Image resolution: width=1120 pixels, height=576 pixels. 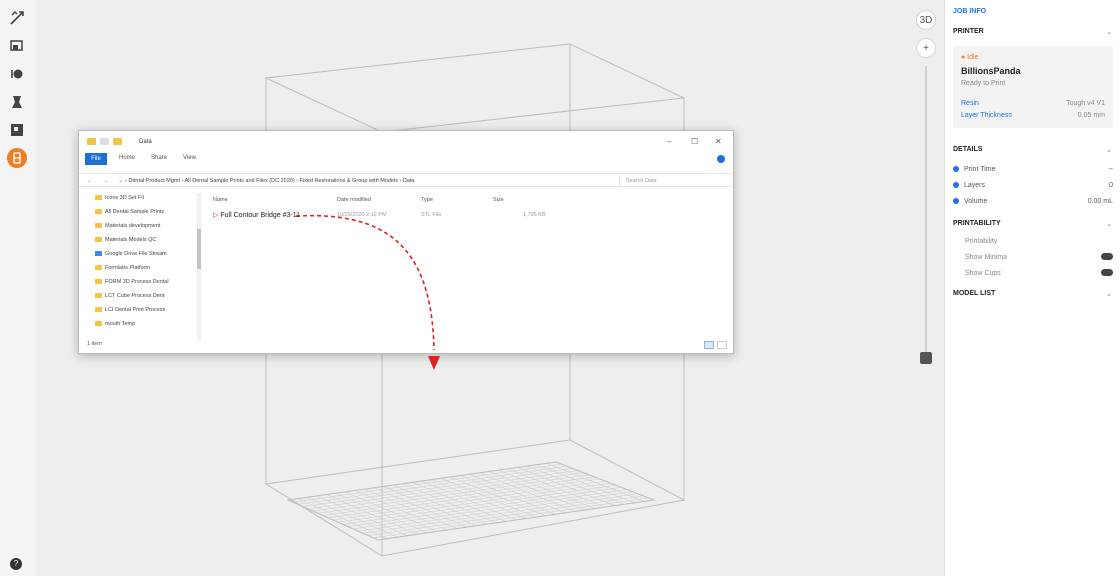 I want to click on mirror-tool-icon, so click(x=17, y=102).